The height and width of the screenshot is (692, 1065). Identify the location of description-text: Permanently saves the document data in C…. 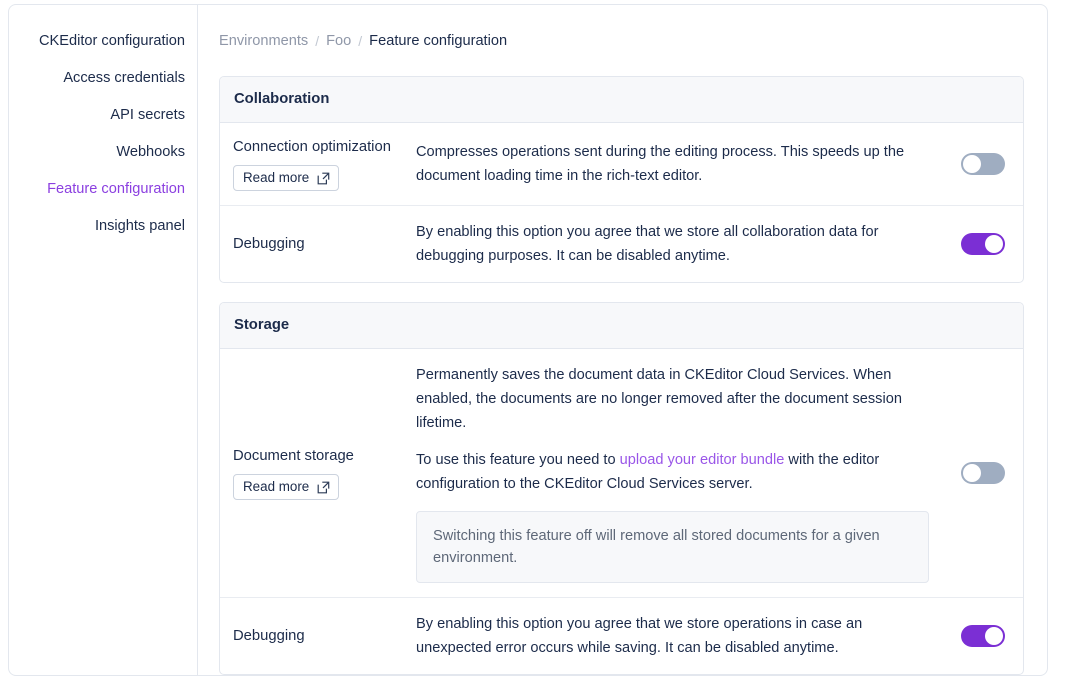
(659, 399).